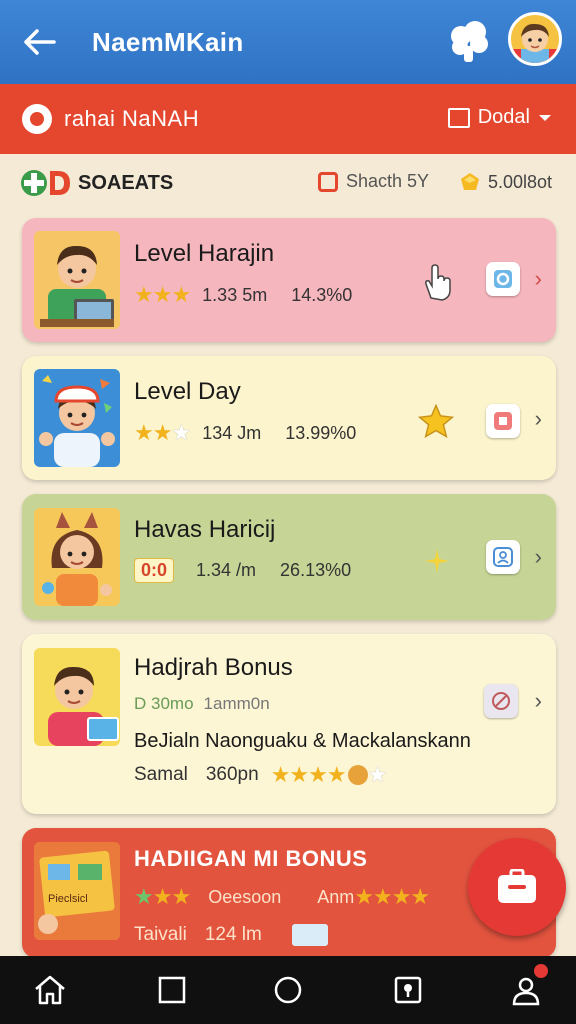  I want to click on card-description: BeJialn Naonguaku & Mackalanskann, so click(302, 741).